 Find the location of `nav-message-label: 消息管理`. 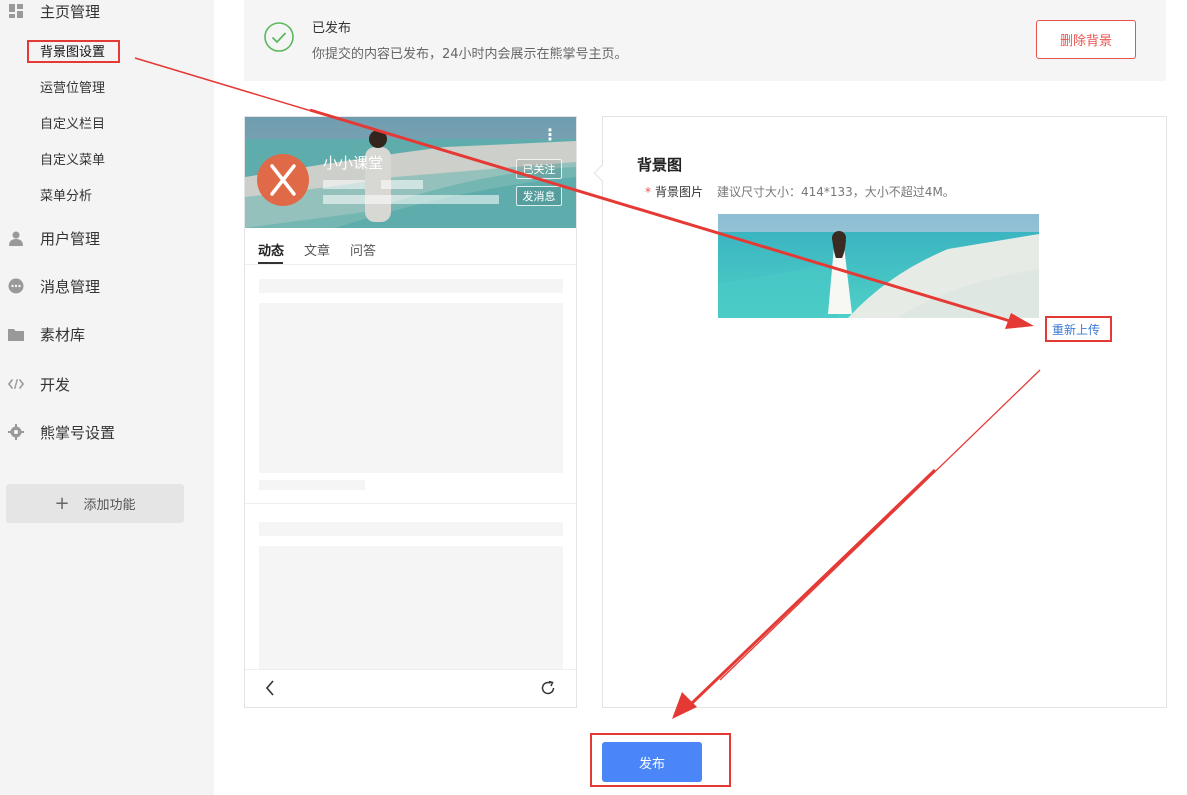

nav-message-label: 消息管理 is located at coordinates (70, 286).